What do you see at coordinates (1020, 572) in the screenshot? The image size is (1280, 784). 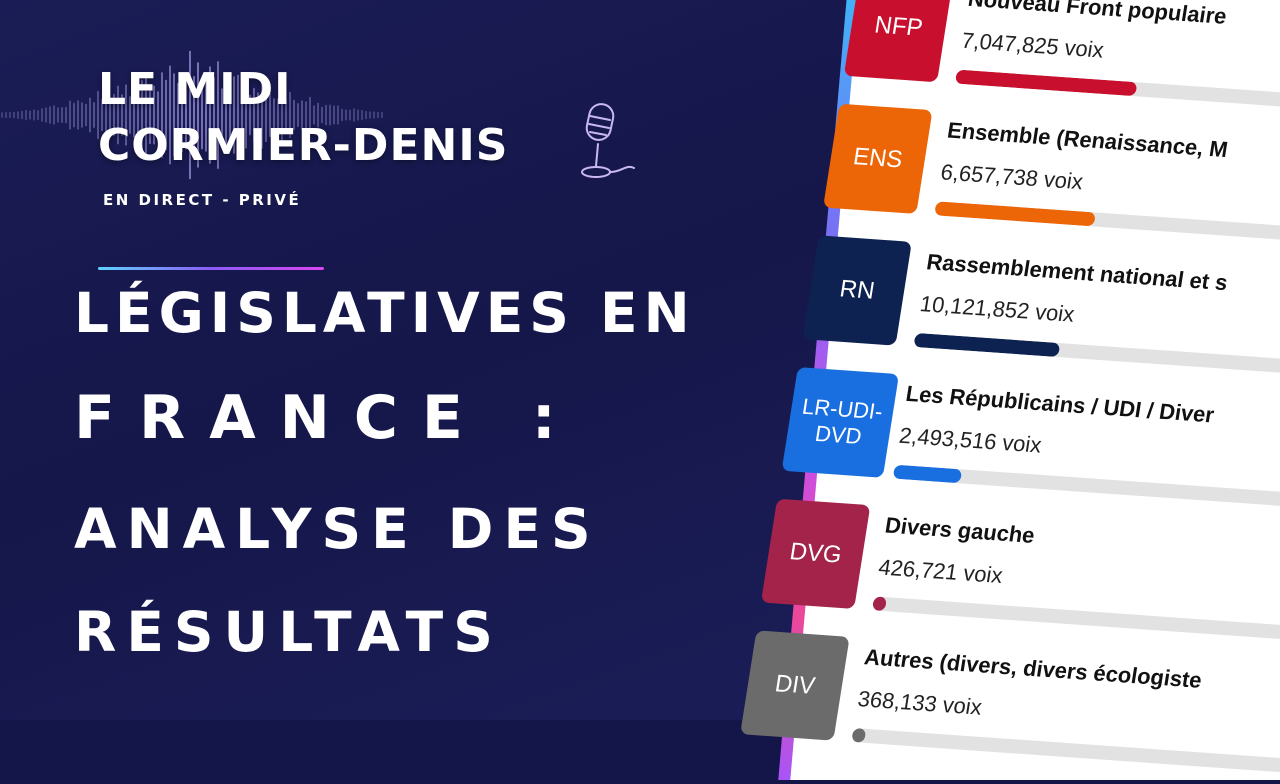 I see `result-row-dvg: DVG Divers gauche 426,721 voix` at bounding box center [1020, 572].